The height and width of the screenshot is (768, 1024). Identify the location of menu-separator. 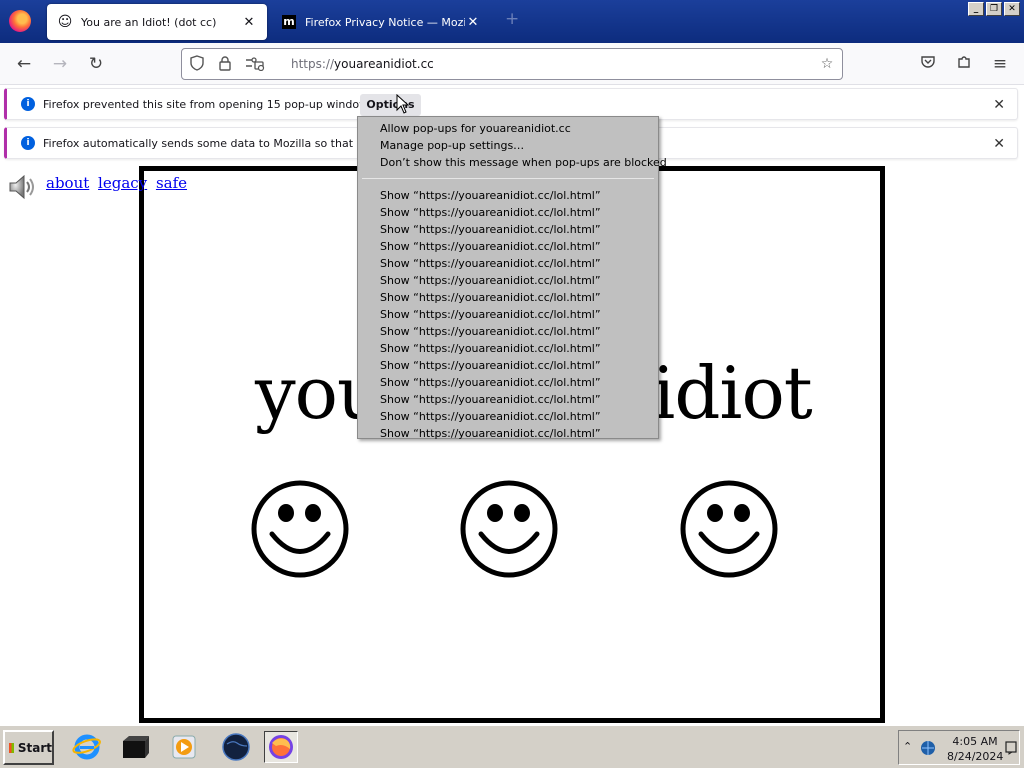
(508, 178).